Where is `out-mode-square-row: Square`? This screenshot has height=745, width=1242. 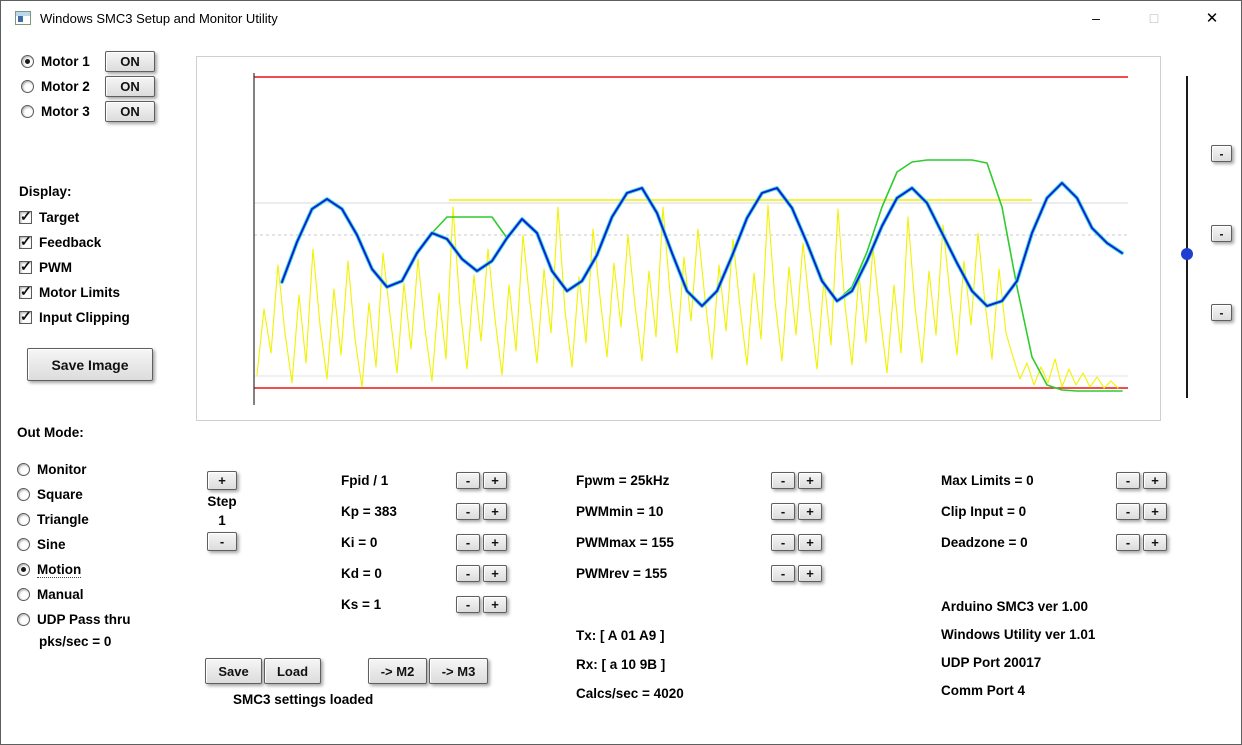
out-mode-square-row: Square is located at coordinates (74, 494).